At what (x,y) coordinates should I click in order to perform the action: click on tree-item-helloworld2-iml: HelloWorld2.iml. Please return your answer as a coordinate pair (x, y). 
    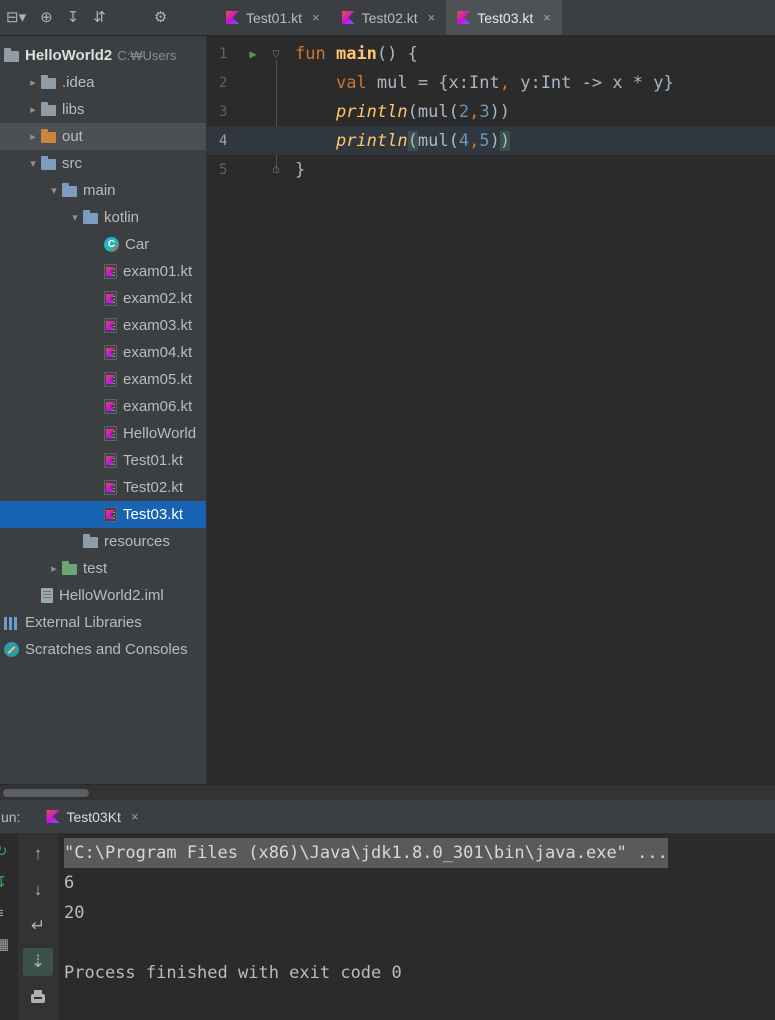
    Looking at the image, I should click on (103, 595).